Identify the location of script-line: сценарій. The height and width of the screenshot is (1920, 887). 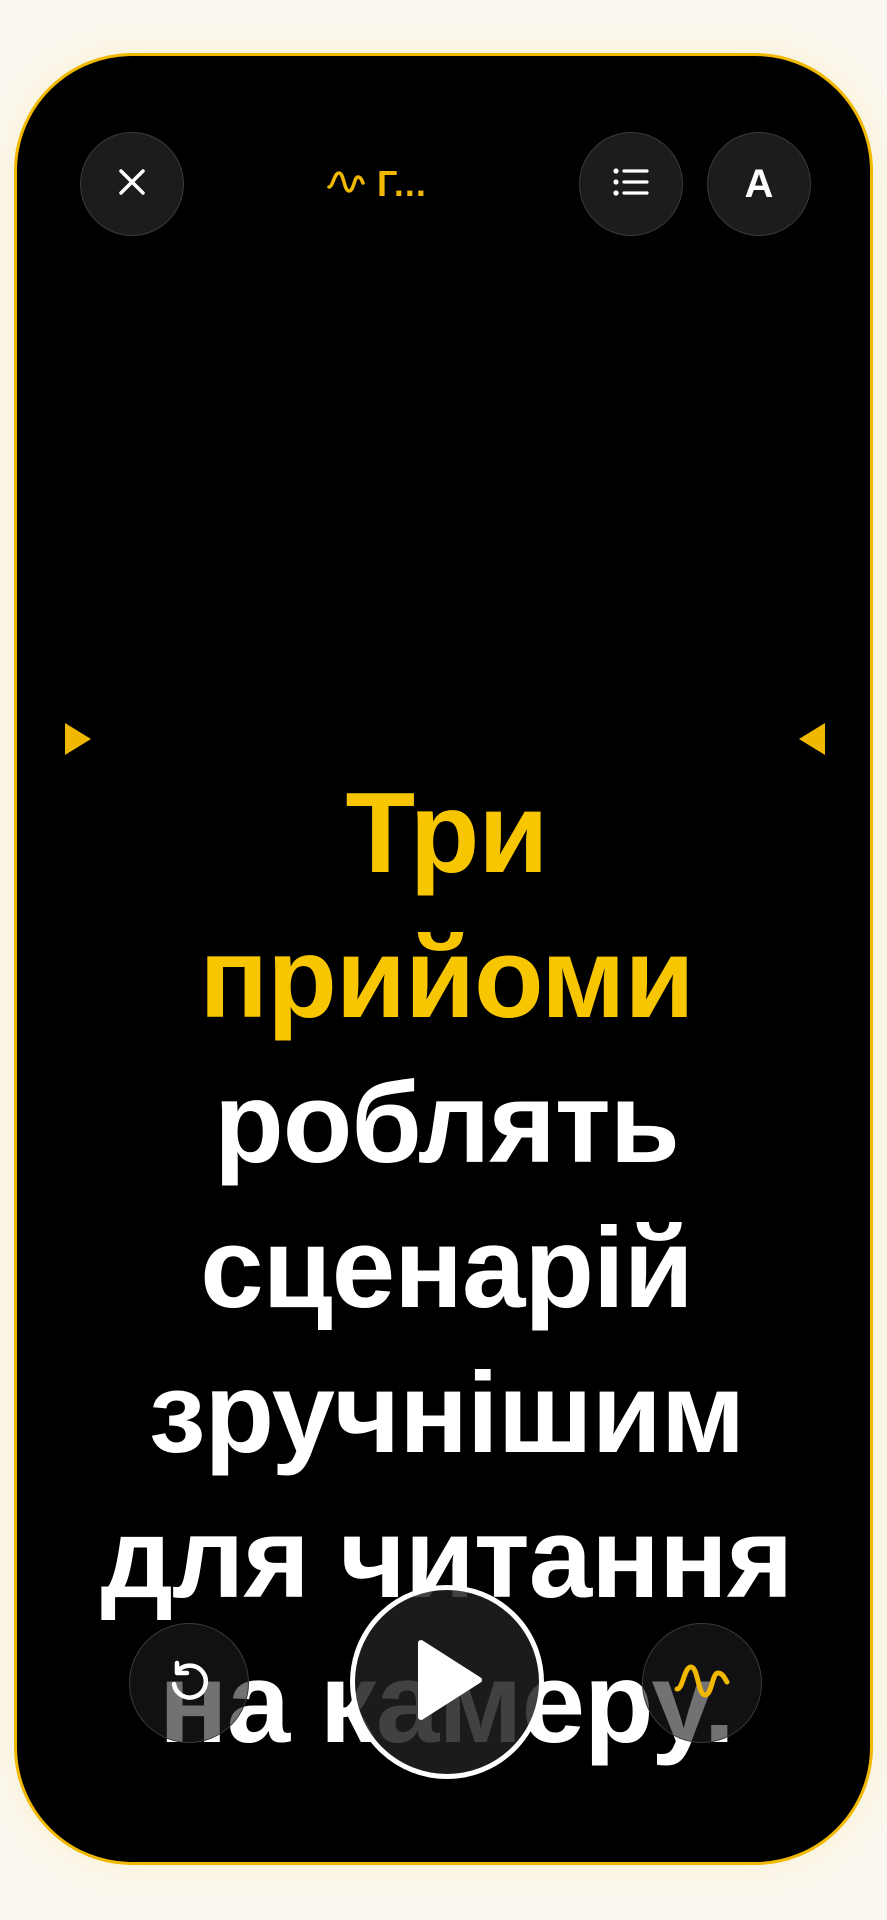
(446, 1268).